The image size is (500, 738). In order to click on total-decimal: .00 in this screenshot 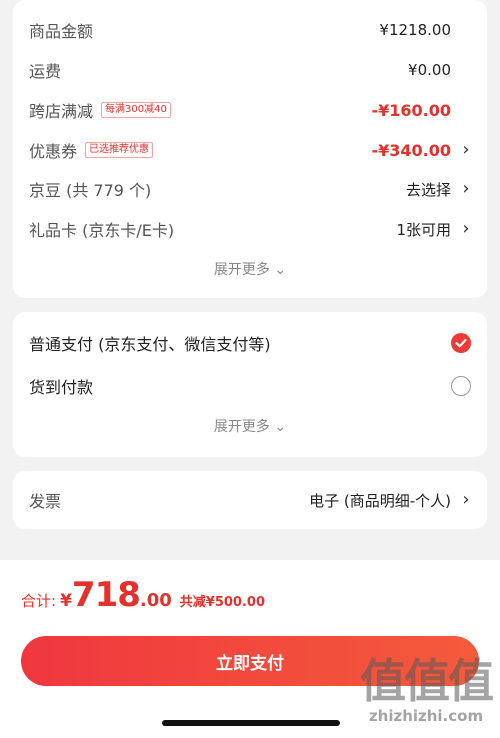, I will do `click(155, 600)`.